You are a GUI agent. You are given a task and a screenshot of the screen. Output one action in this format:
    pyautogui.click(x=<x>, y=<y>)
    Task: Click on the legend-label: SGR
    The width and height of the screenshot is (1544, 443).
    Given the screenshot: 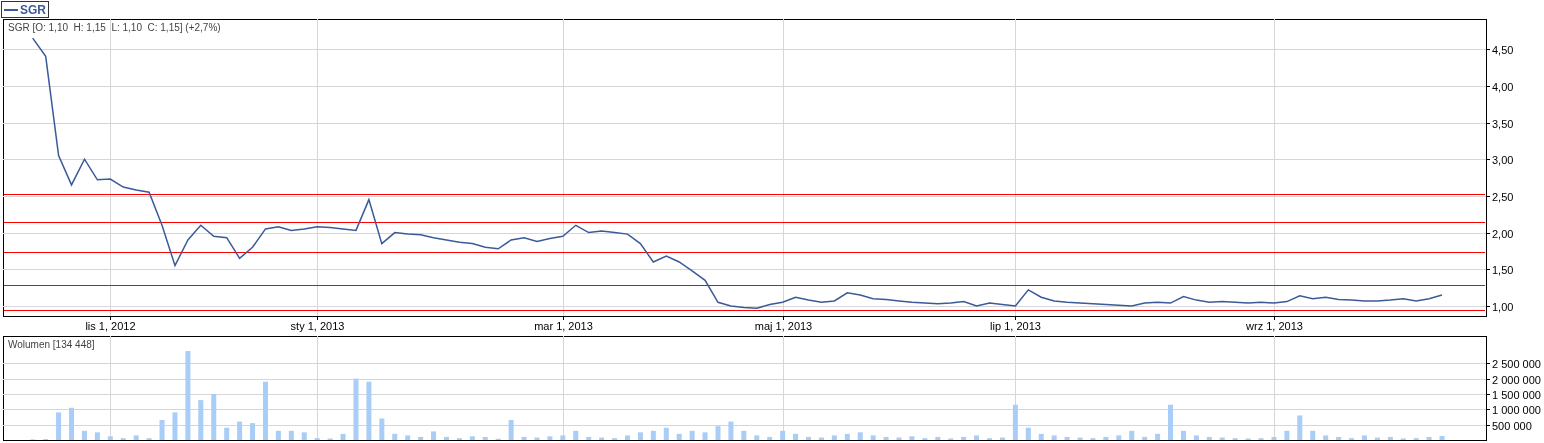 What is the action you would take?
    pyautogui.click(x=33, y=9)
    